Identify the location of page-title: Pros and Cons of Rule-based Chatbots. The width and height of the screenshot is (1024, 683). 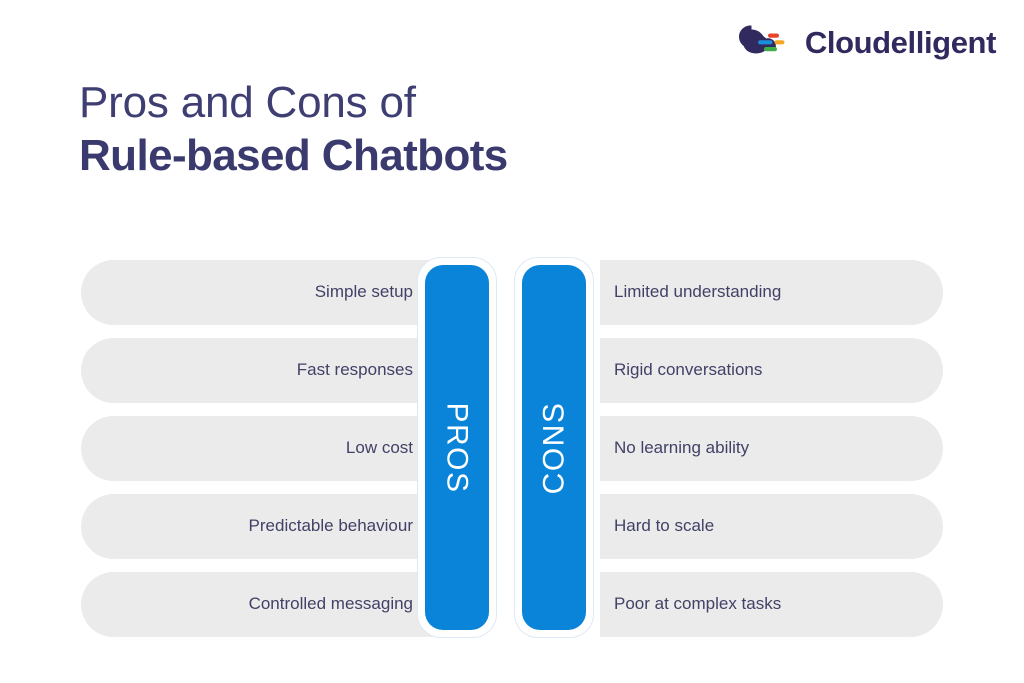
(293, 130).